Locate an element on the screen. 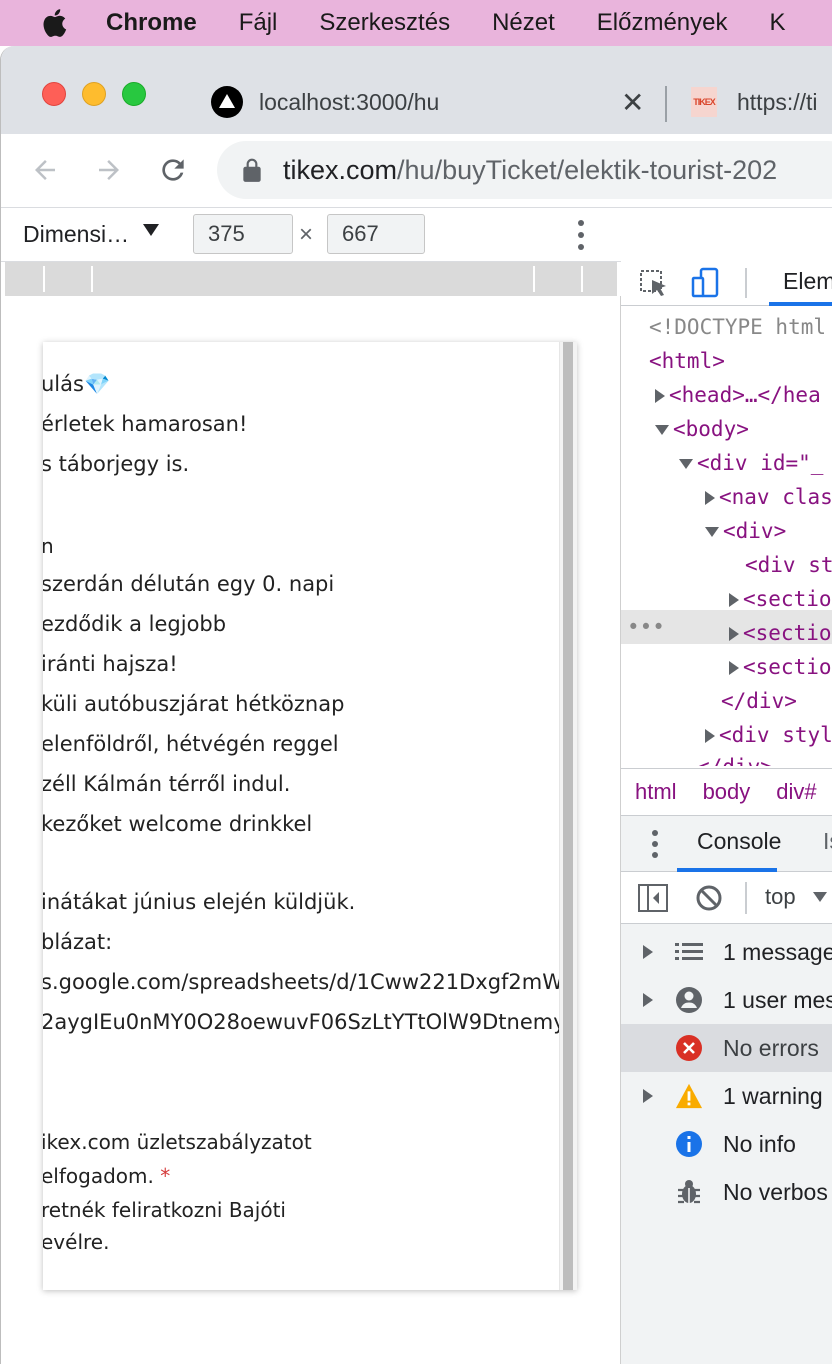  terms-checkbox-label: ikex.com üzletszabályzatot is located at coordinates (177, 1142).